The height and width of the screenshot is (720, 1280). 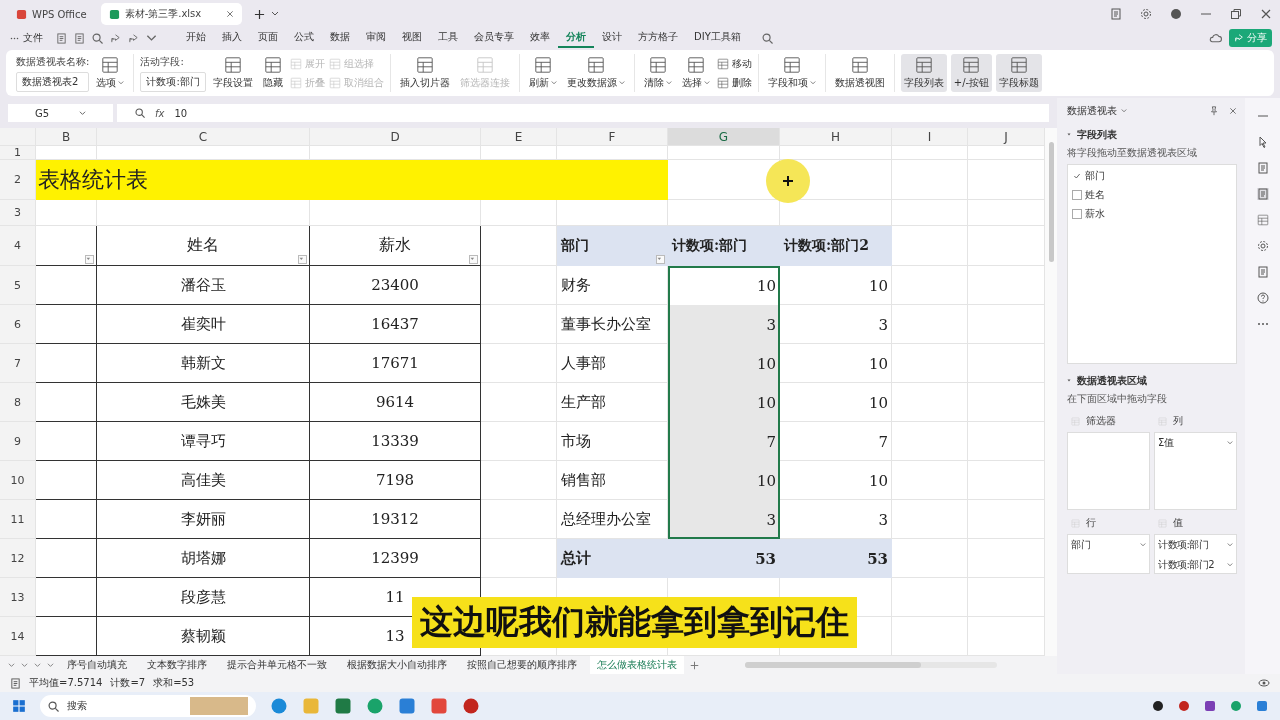 What do you see at coordinates (859, 73) in the screenshot?
I see `ribbon-command: 数据透视图` at bounding box center [859, 73].